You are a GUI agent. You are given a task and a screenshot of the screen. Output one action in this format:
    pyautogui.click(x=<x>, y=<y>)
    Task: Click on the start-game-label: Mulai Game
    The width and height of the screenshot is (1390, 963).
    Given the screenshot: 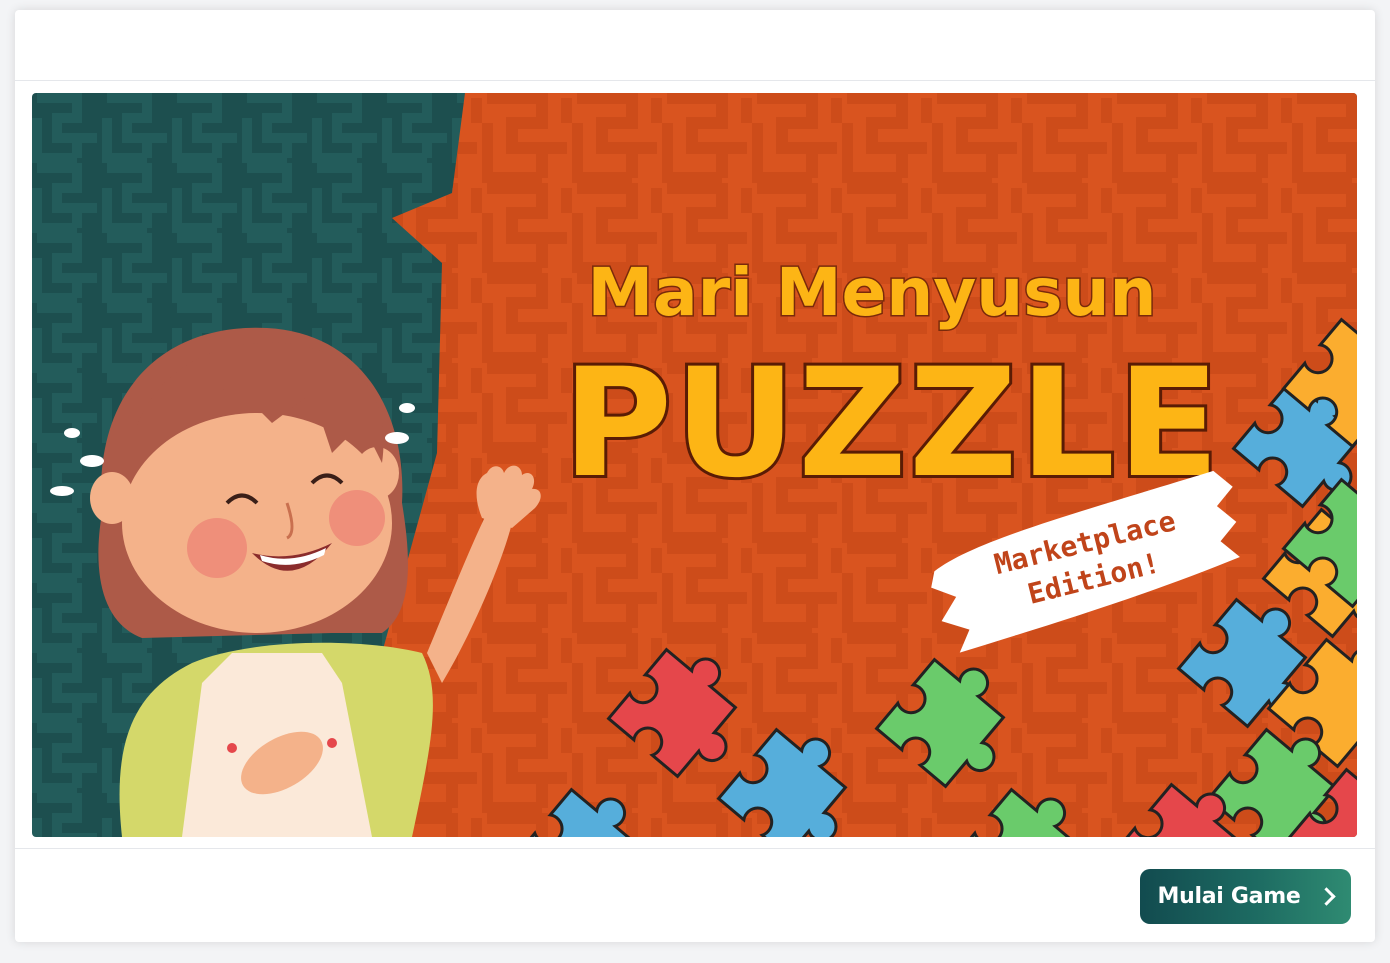 What is the action you would take?
    pyautogui.click(x=1229, y=896)
    